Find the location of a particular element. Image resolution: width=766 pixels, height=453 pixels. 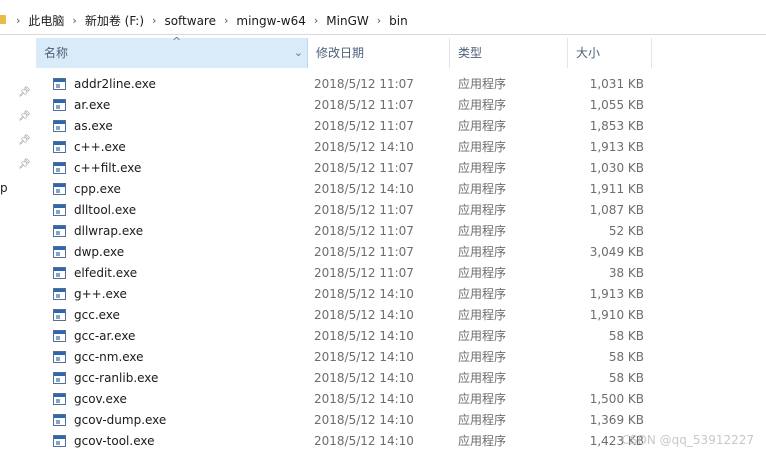

breadcrumb-item: 此电脑 is located at coordinates (46, 20).